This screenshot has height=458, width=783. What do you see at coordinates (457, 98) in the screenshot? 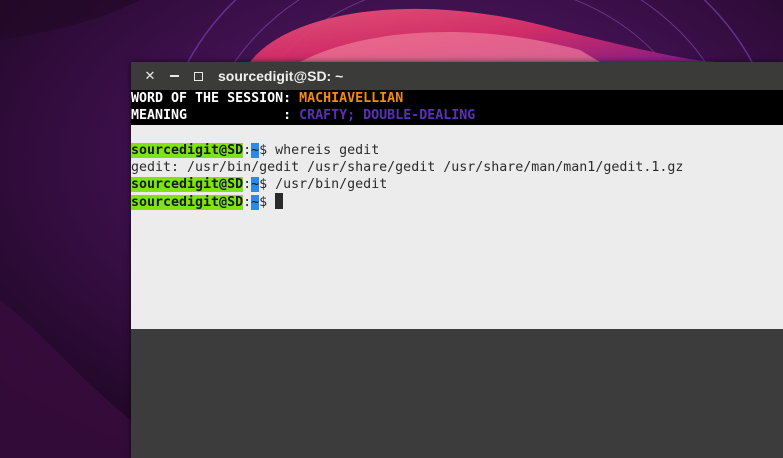
I see `banner-word-line: WORD OF THE SESSION: MACHIAVELLIAN` at bounding box center [457, 98].